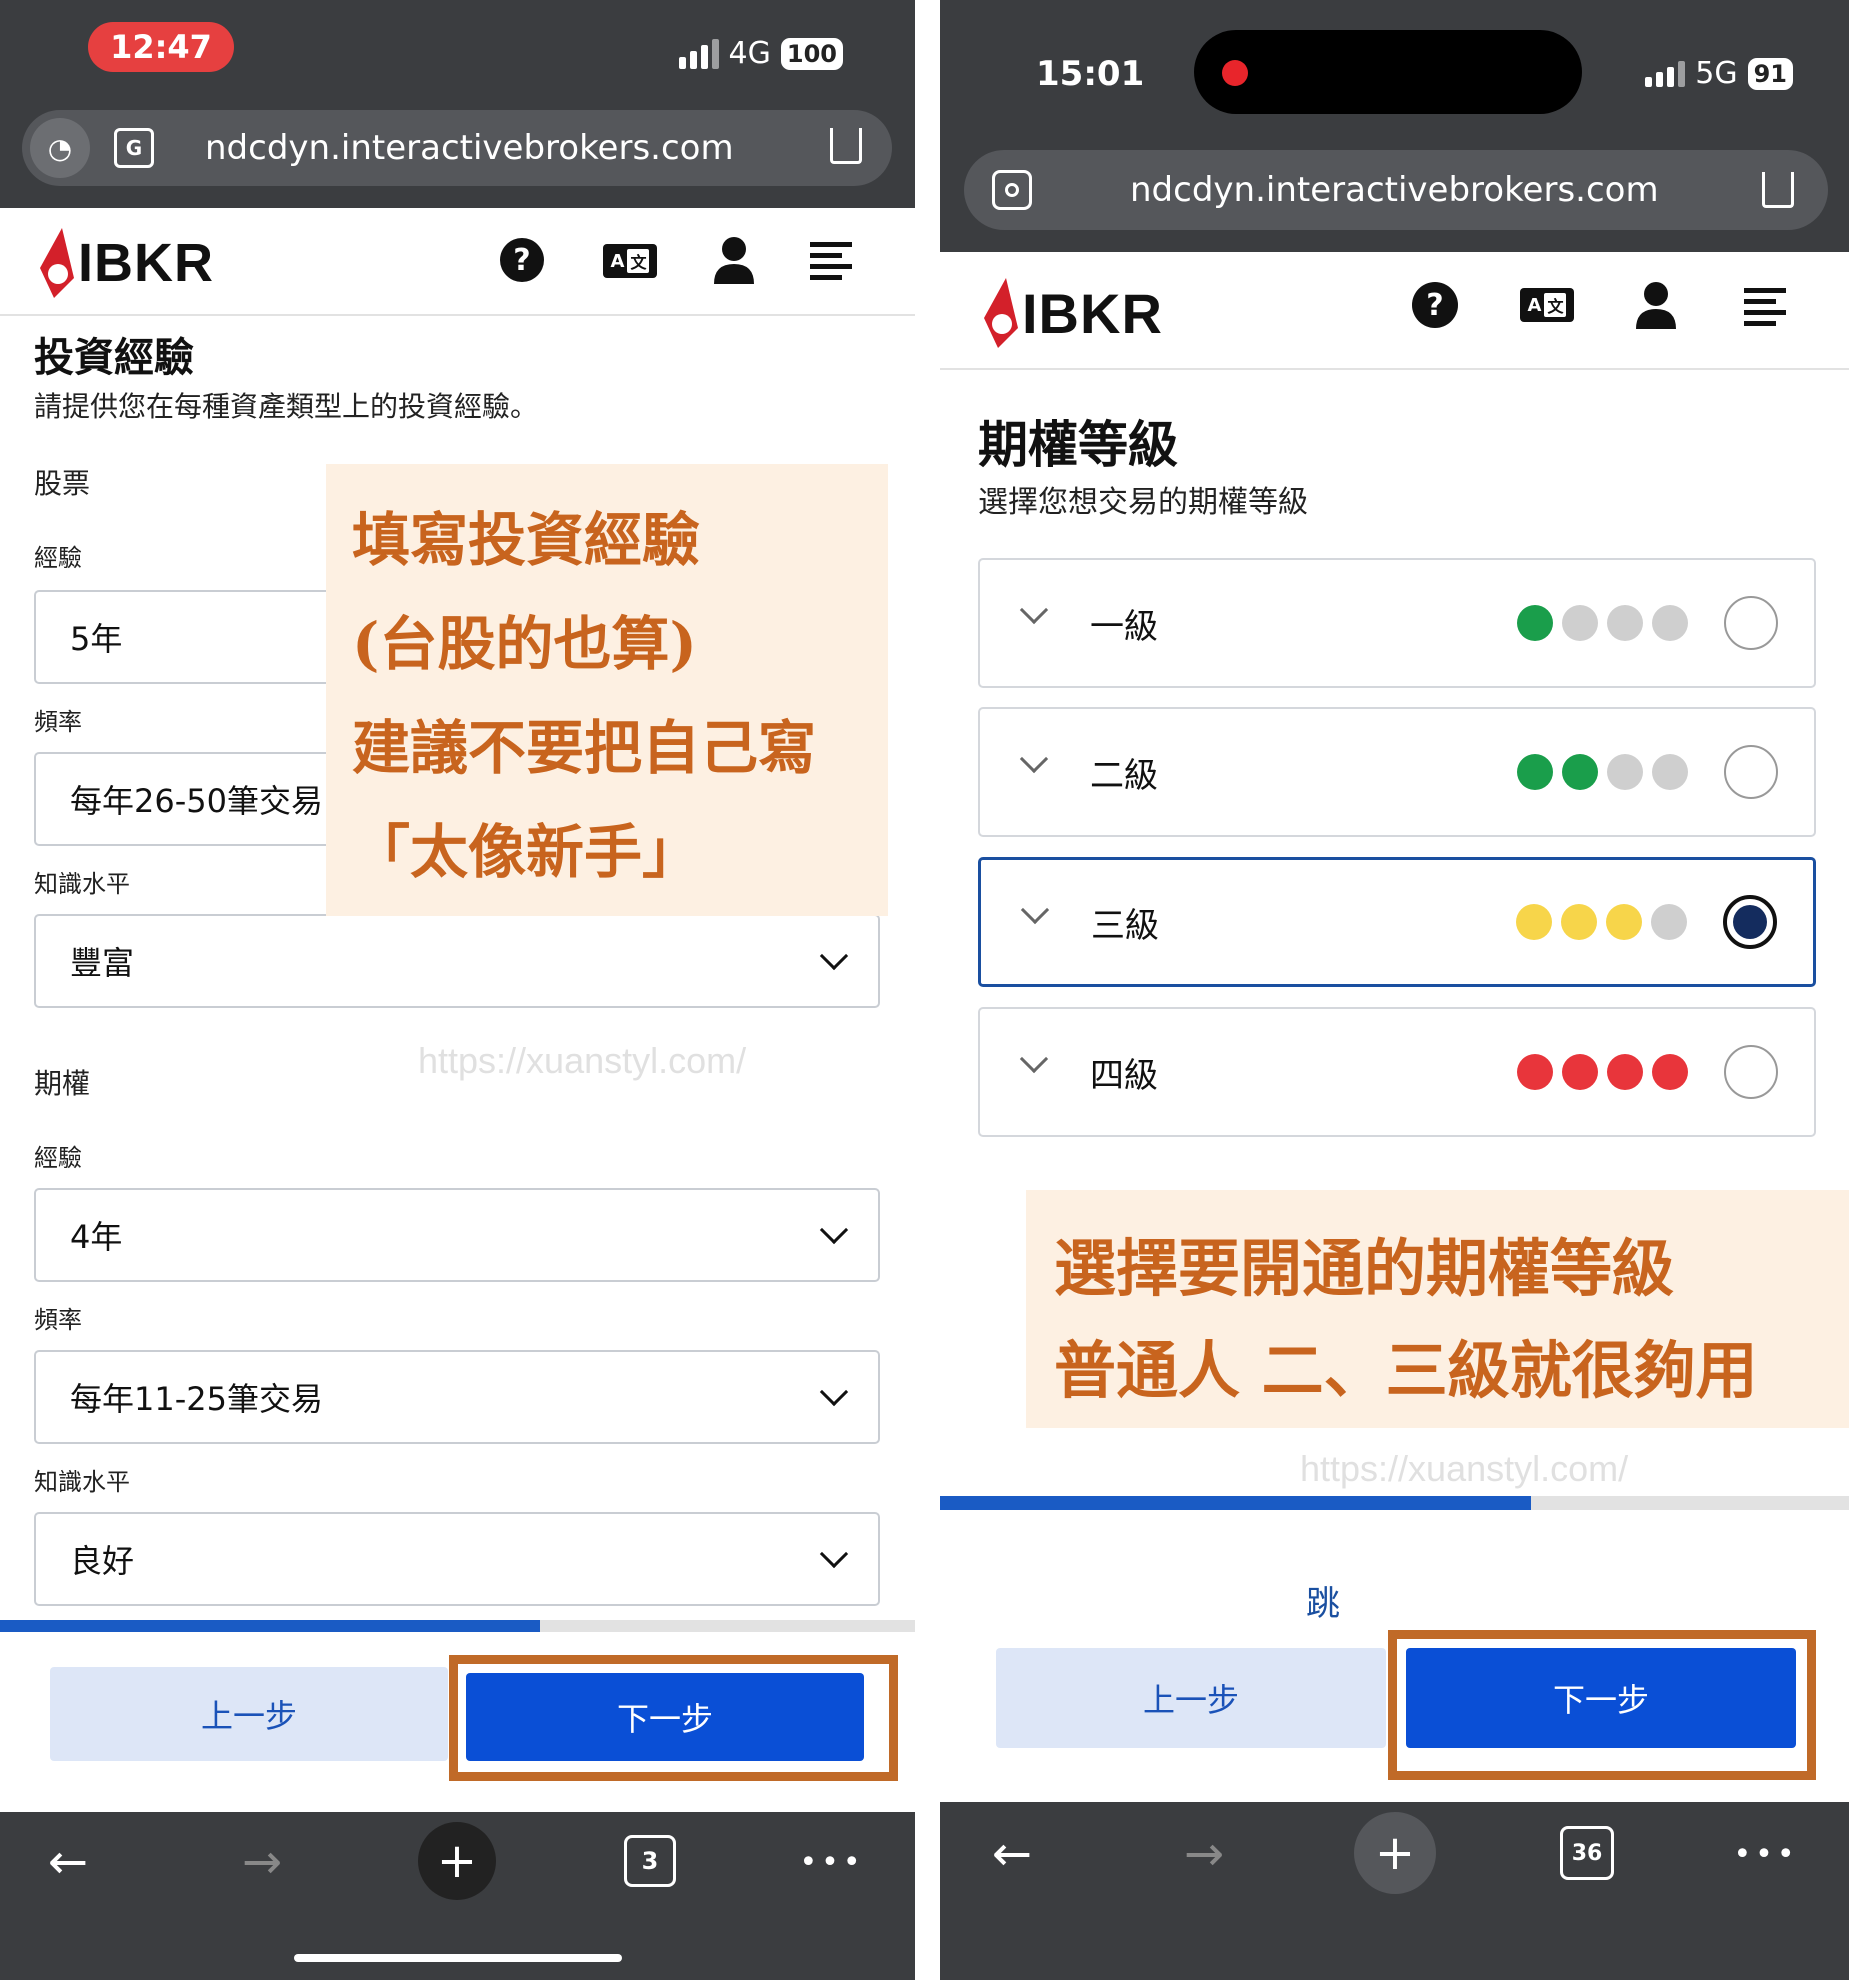  Describe the element at coordinates (457, 1559) in the screenshot. I see `options-knowledge-select: 良好` at that location.